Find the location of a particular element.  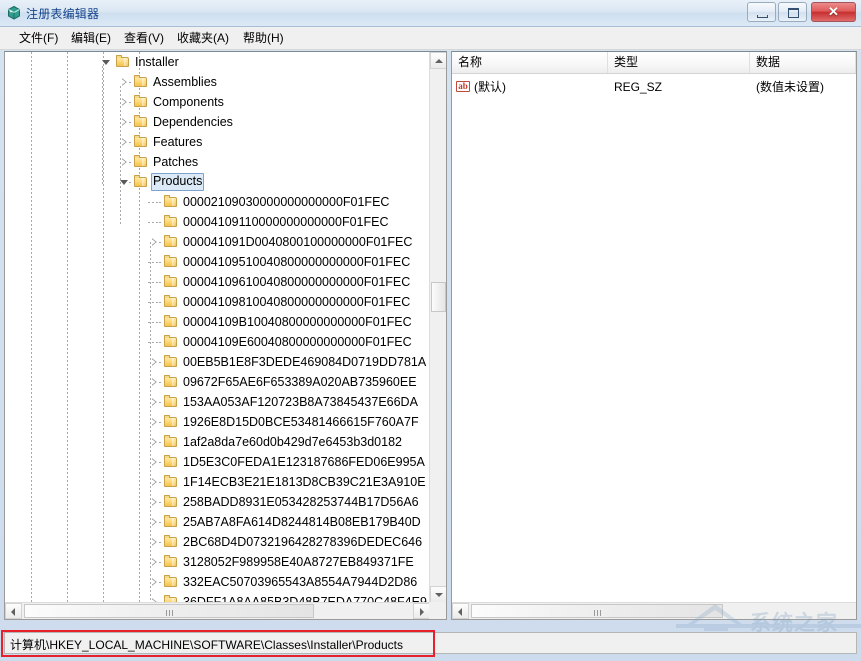

tree-node: 25AB7A8FA614D8244814B08EB179B40D is located at coordinates (217, 522).